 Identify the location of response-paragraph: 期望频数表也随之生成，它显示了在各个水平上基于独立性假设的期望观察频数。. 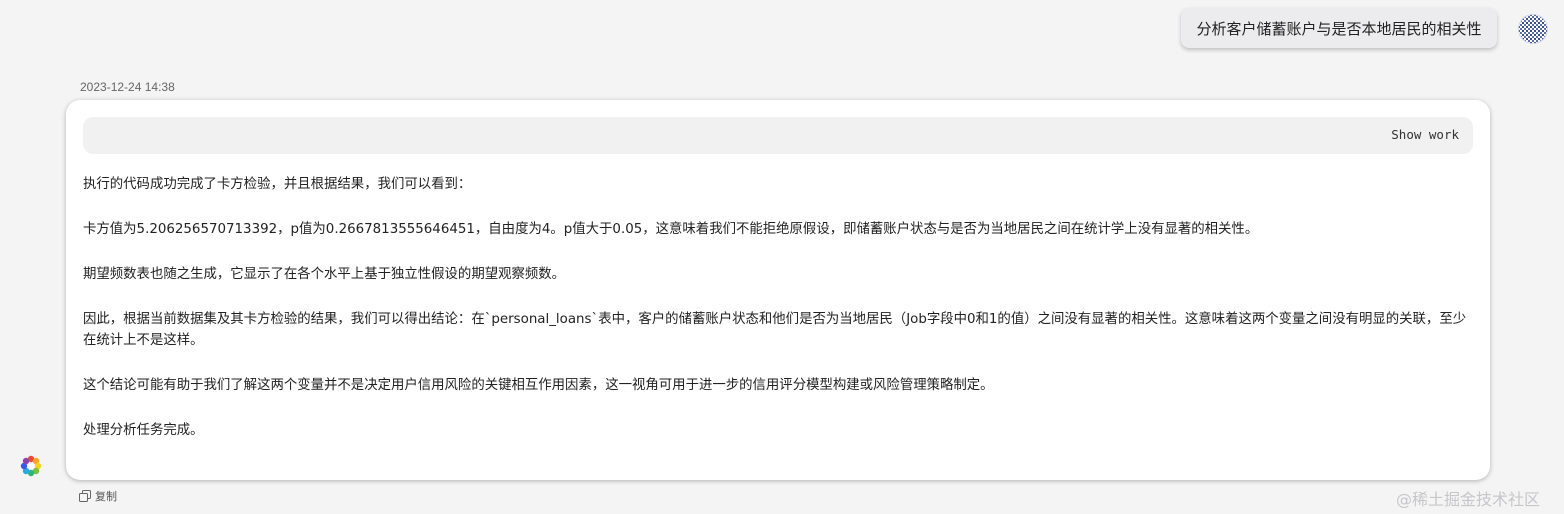
(324, 274).